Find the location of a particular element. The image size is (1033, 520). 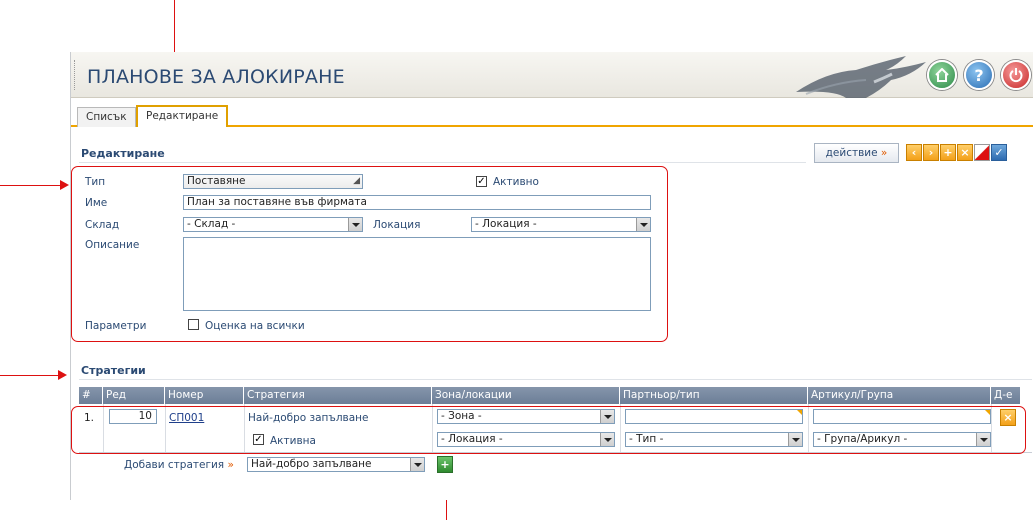

question-icon: ? is located at coordinates (979, 75).